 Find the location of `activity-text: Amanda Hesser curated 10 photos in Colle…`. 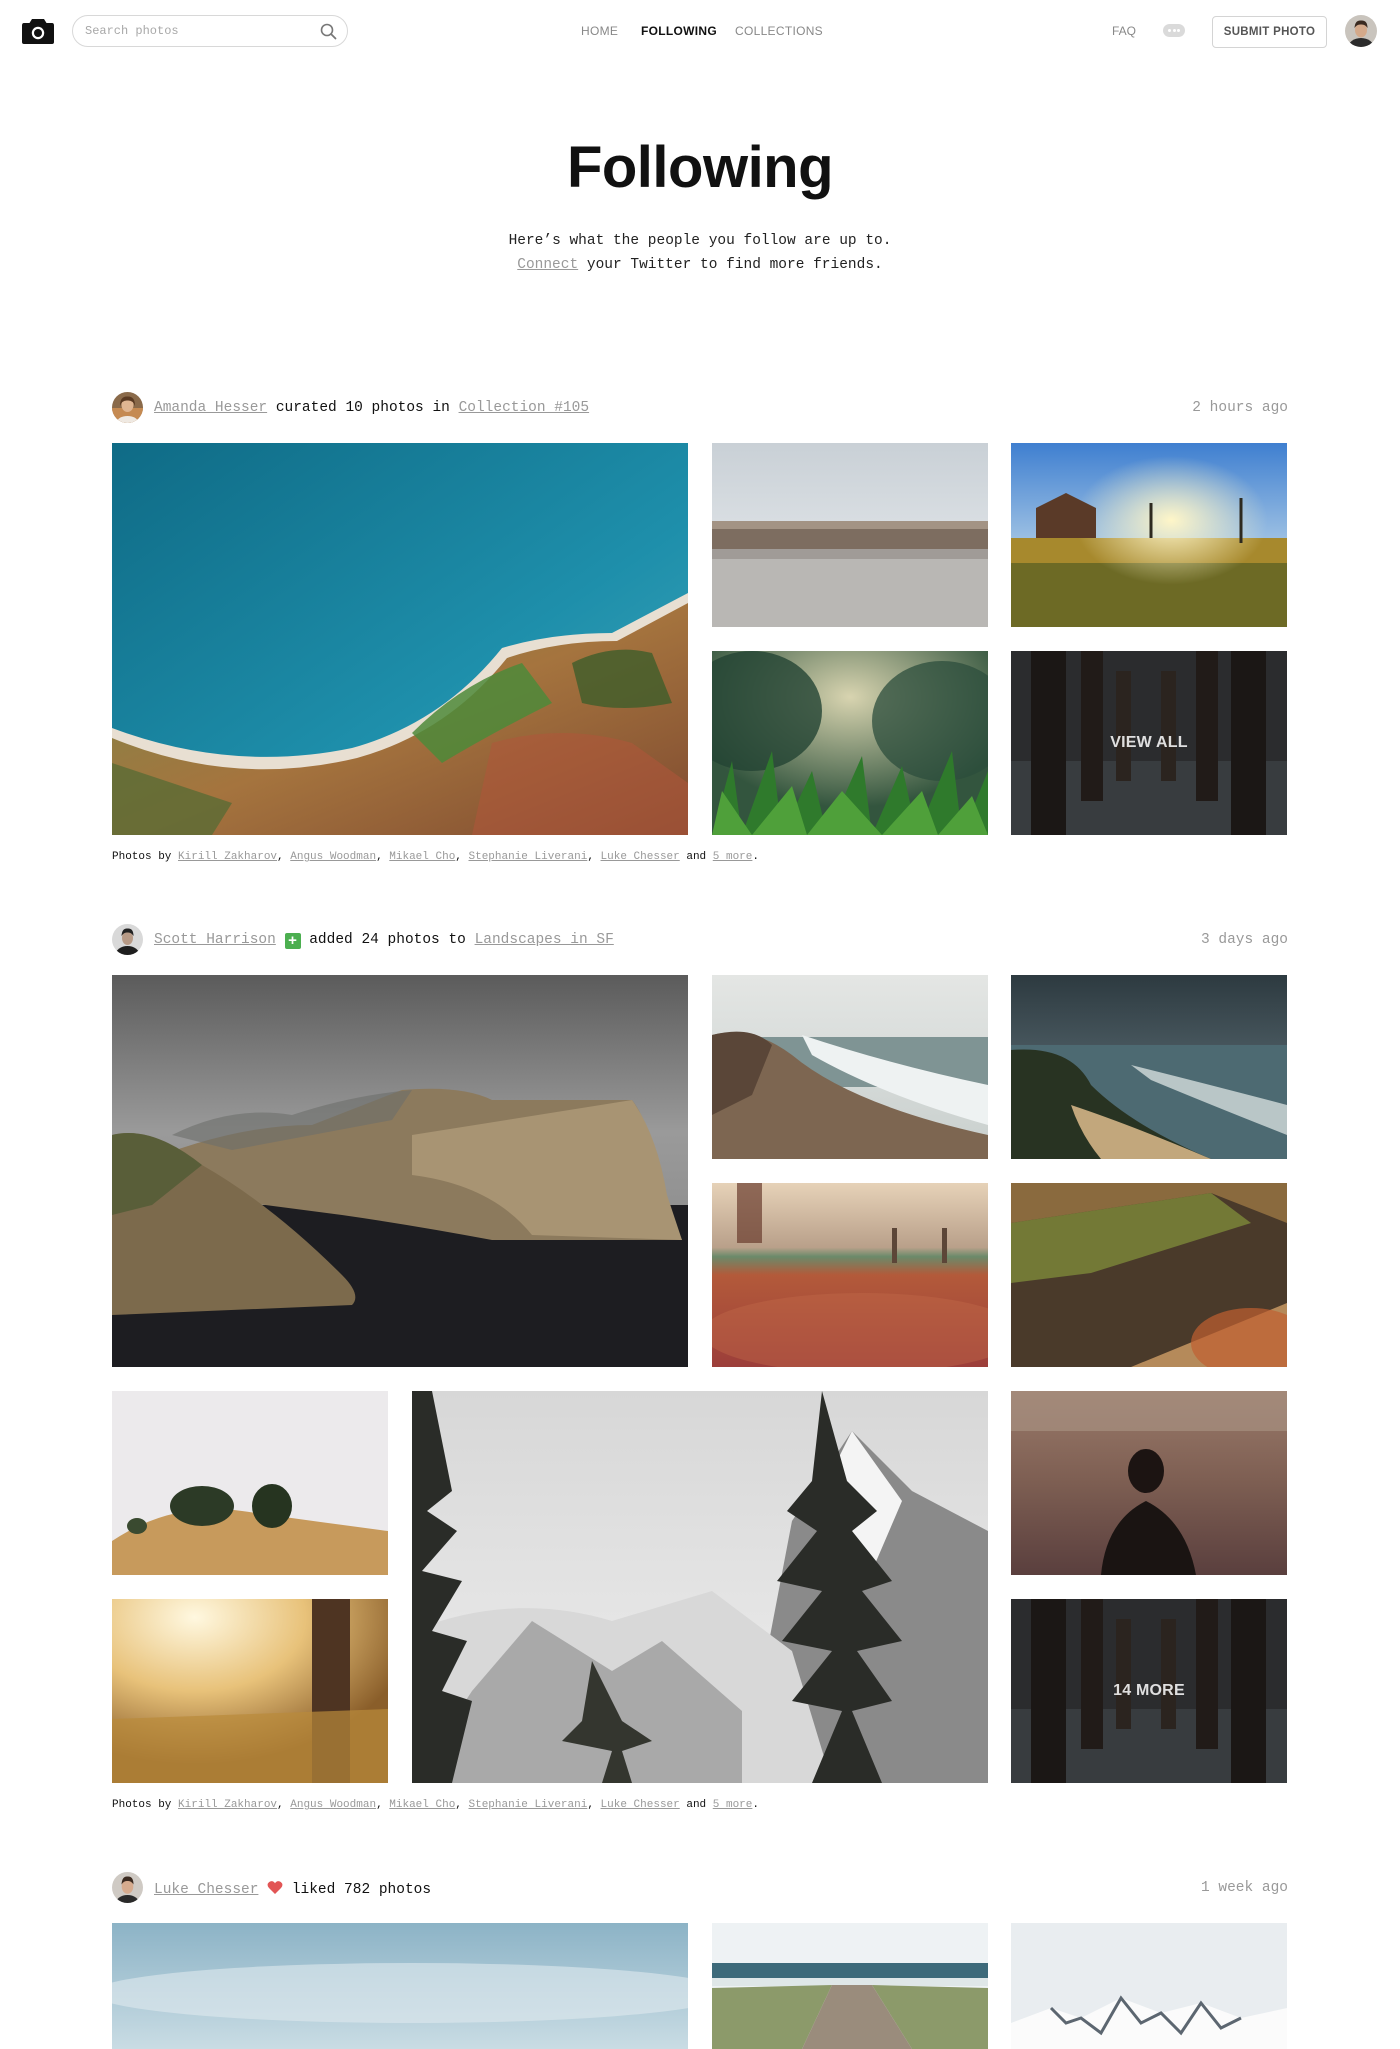

activity-text: Amanda Hesser curated 10 photos in Colle… is located at coordinates (371, 408).